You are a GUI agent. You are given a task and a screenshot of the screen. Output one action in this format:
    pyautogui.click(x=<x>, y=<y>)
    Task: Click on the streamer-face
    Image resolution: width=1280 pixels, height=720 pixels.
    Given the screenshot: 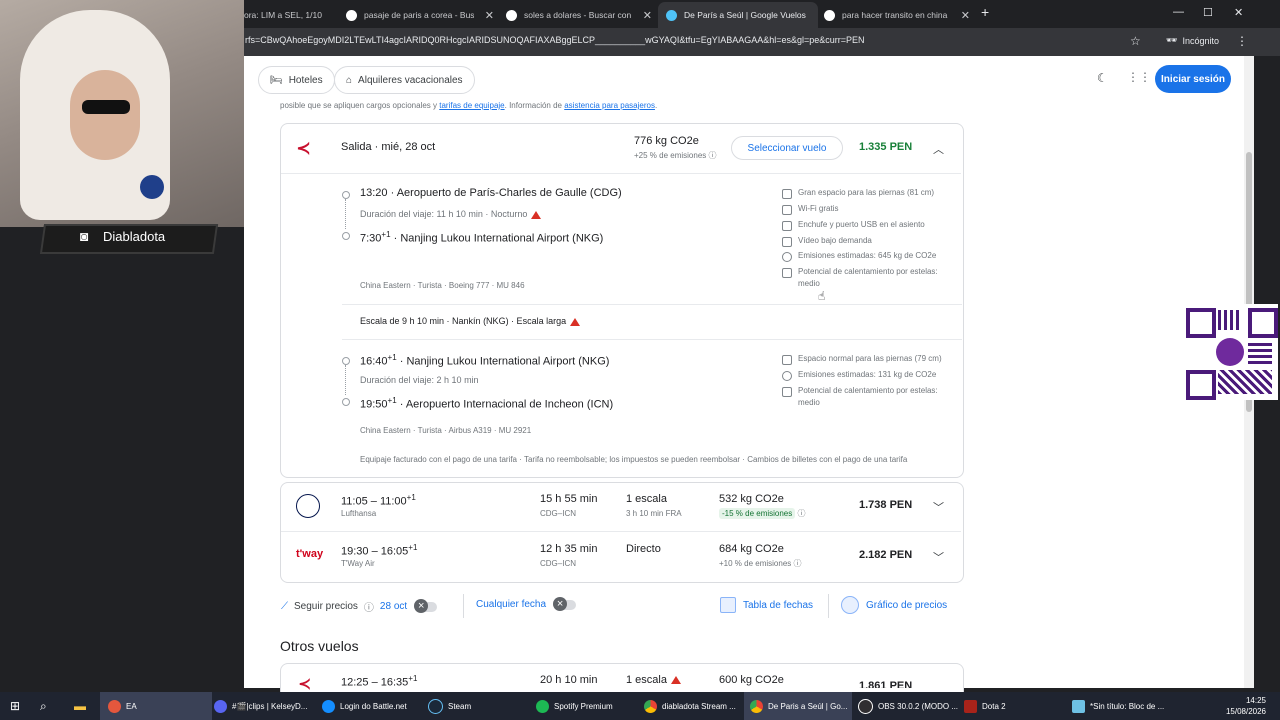 What is the action you would take?
    pyautogui.click(x=105, y=115)
    